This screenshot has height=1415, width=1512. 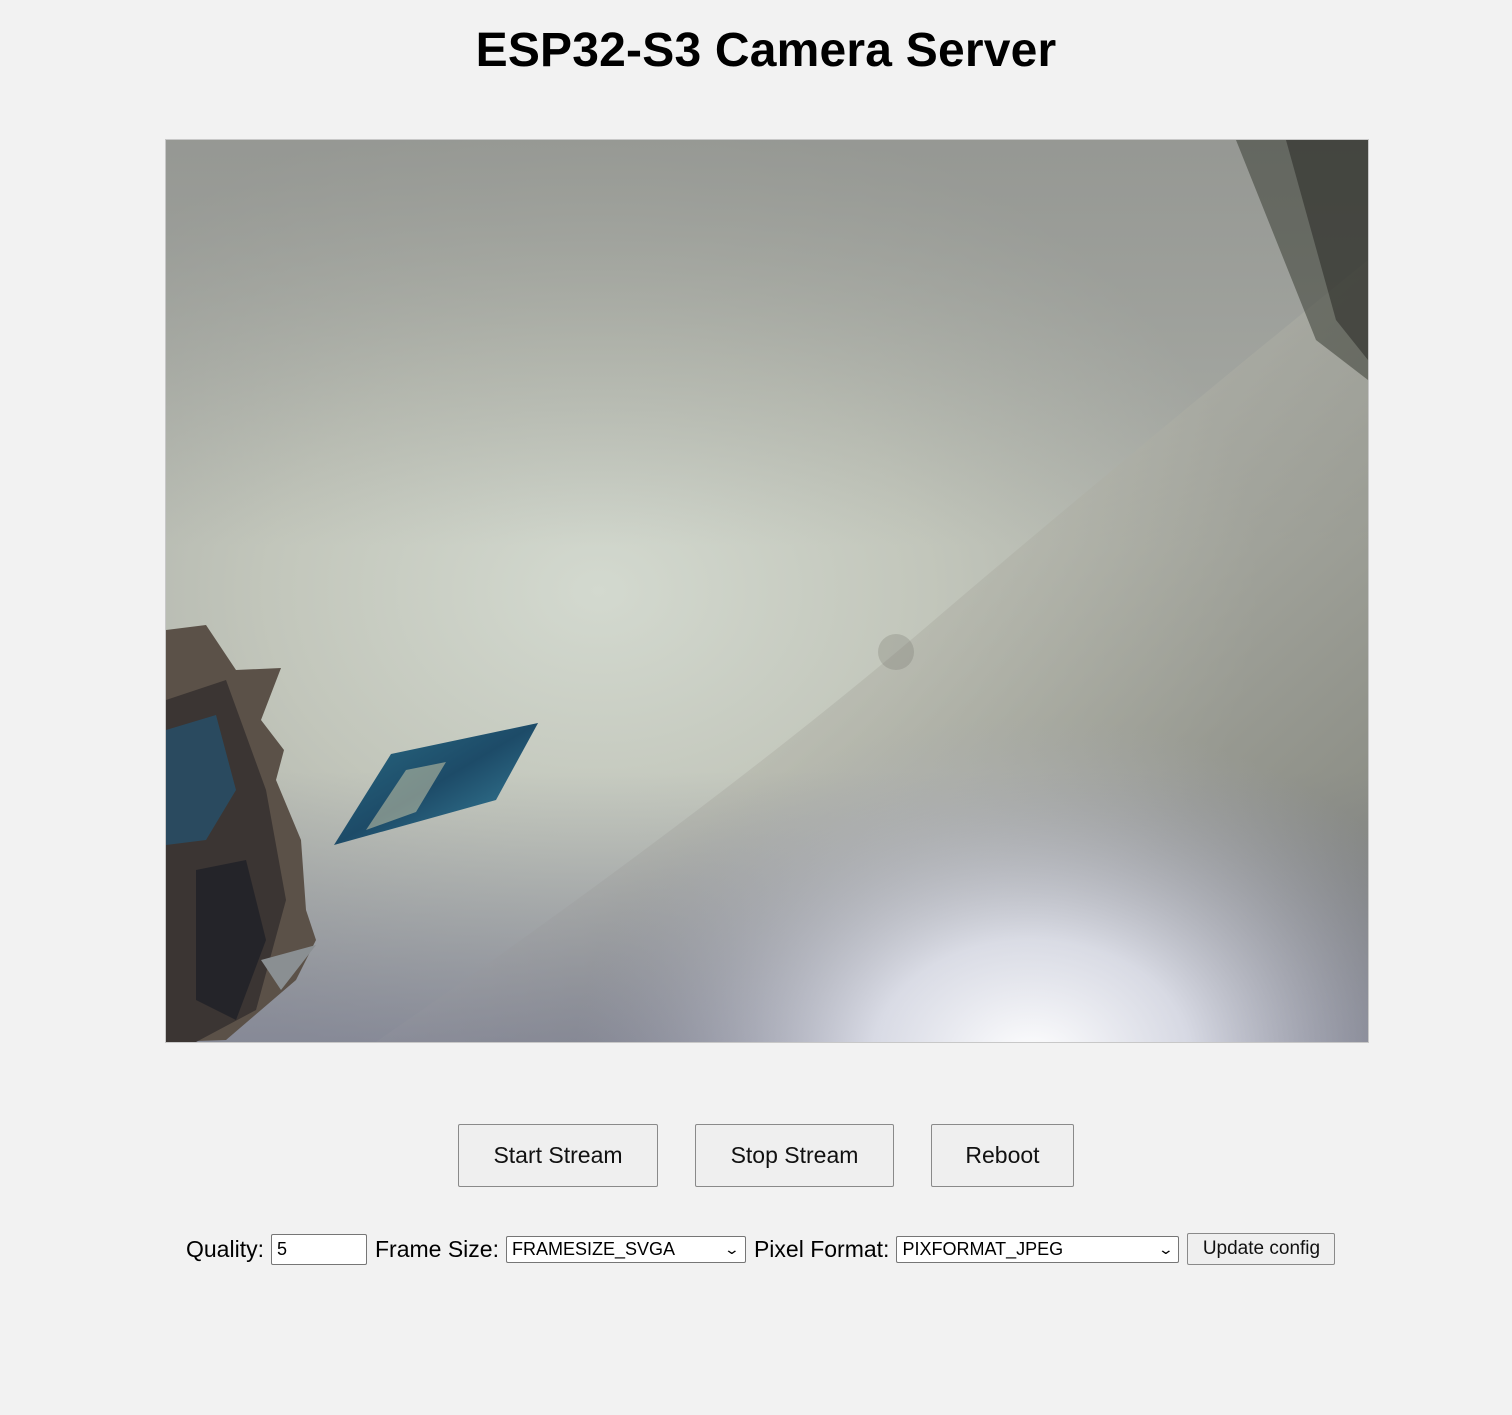 What do you see at coordinates (766, 50) in the screenshot?
I see `page-title: ESP32-S3 Camera Server` at bounding box center [766, 50].